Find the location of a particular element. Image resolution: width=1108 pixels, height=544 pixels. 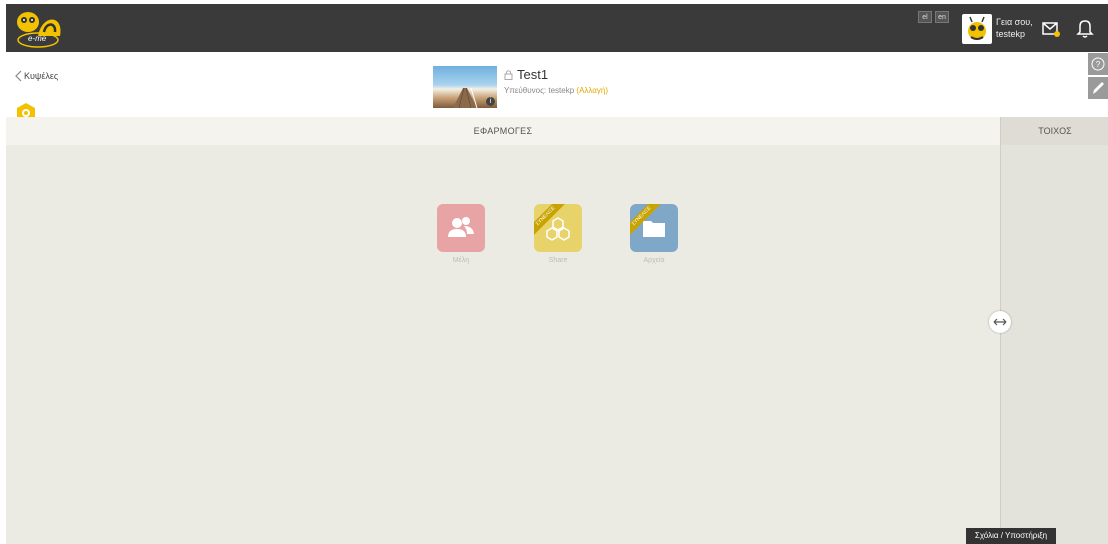

space-title: Test1 is located at coordinates (526, 74).